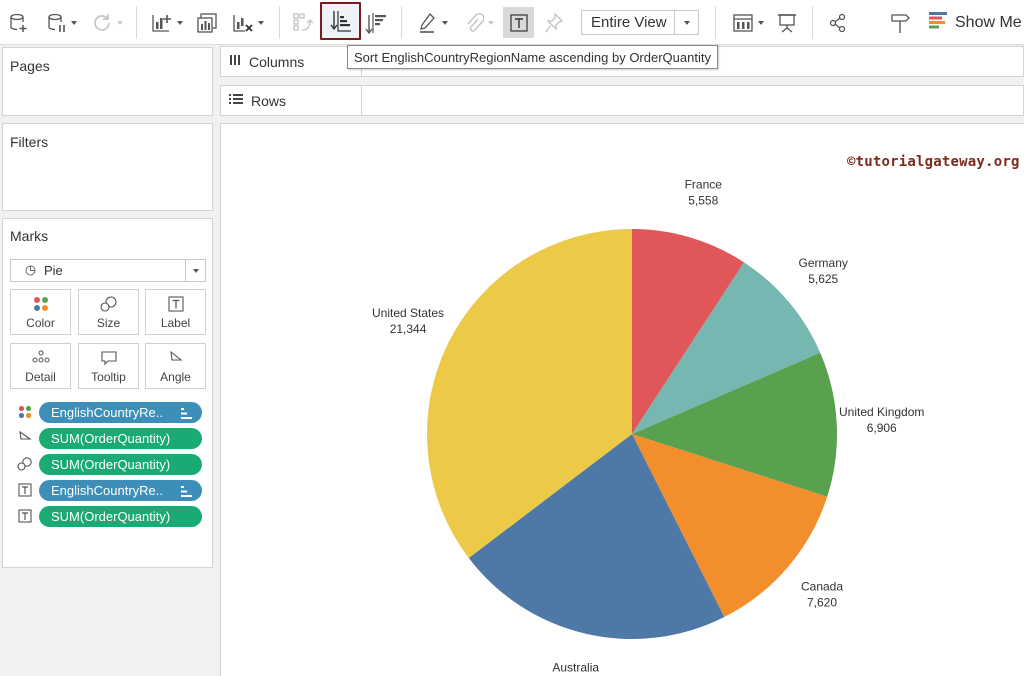  Describe the element at coordinates (25, 438) in the screenshot. I see `angle-icon` at that location.